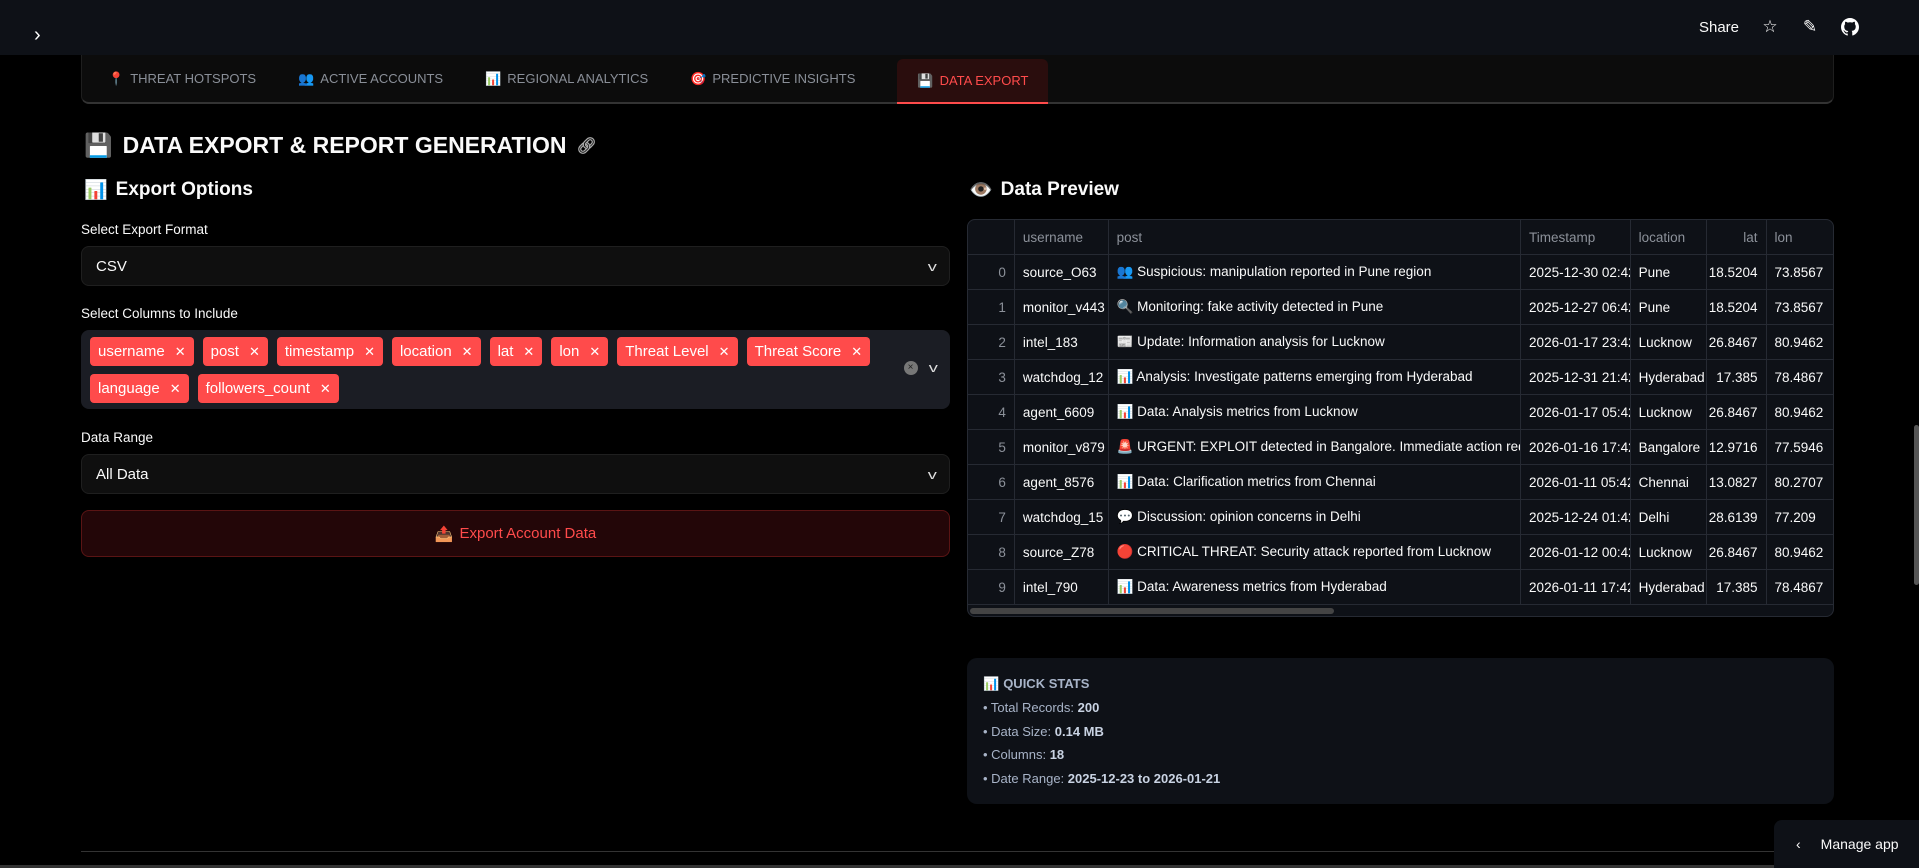 The image size is (1919, 868). What do you see at coordinates (579, 78) in the screenshot?
I see `tab-regional-analytics: 📊 Regional Analytics` at bounding box center [579, 78].